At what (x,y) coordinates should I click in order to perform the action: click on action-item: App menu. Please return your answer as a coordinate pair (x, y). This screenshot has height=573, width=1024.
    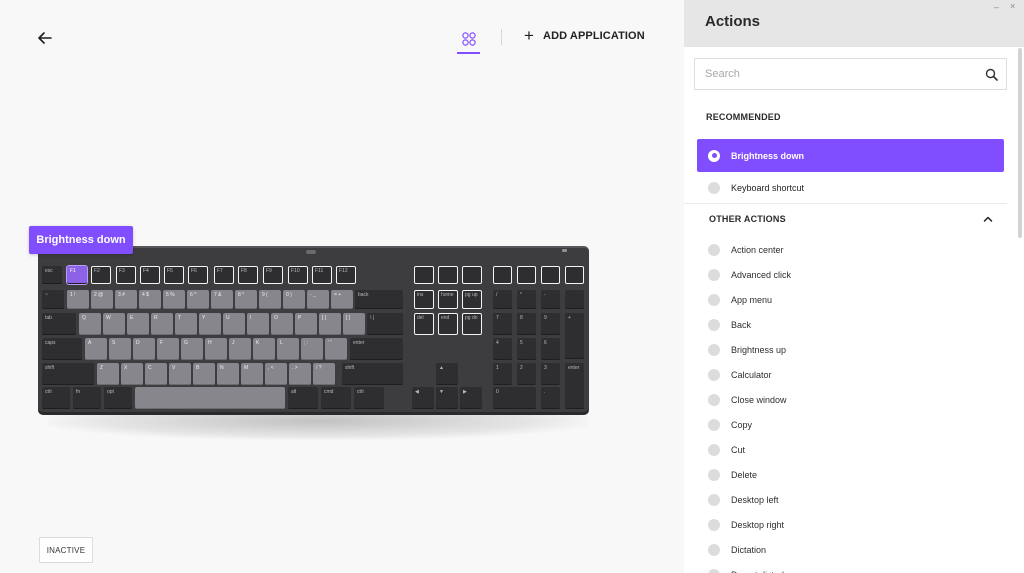
    Looking at the image, I should click on (853, 299).